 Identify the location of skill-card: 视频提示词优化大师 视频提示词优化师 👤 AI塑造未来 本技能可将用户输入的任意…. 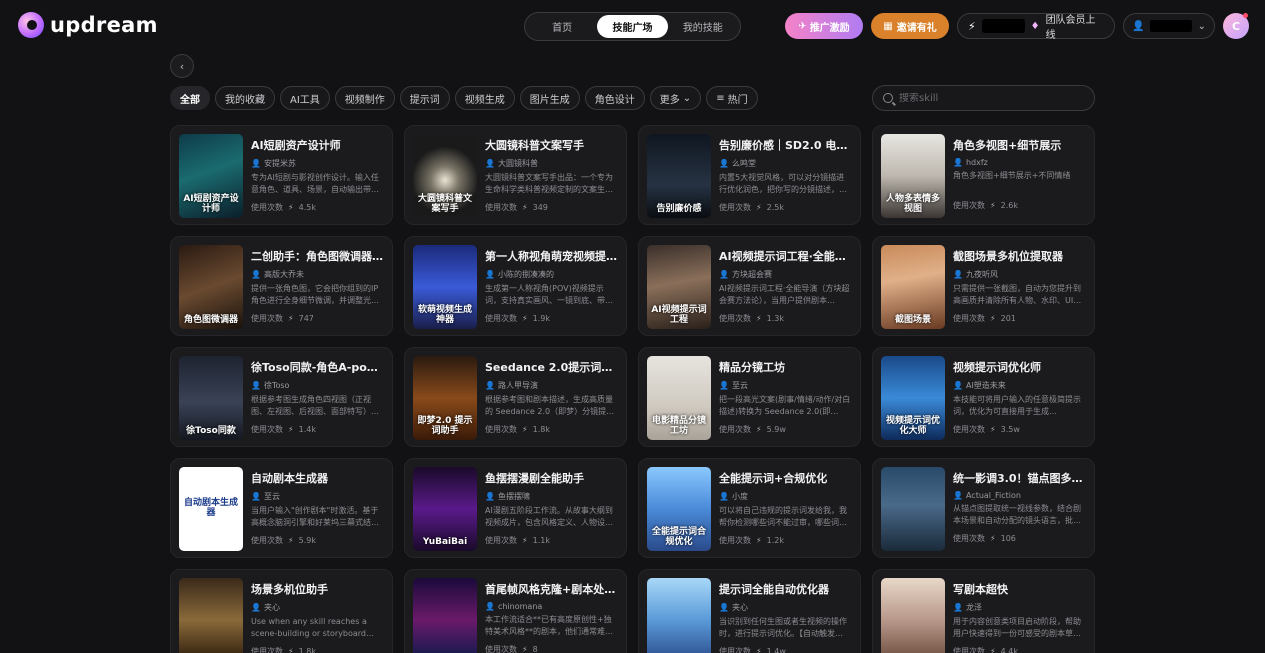
(983, 397).